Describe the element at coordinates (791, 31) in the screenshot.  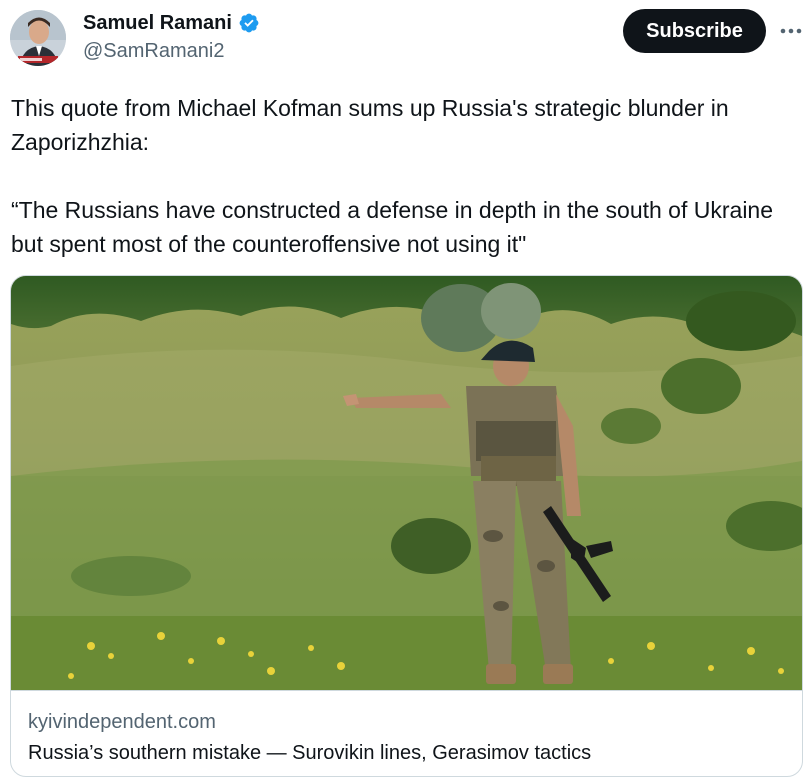
I see `more-options-icon` at that location.